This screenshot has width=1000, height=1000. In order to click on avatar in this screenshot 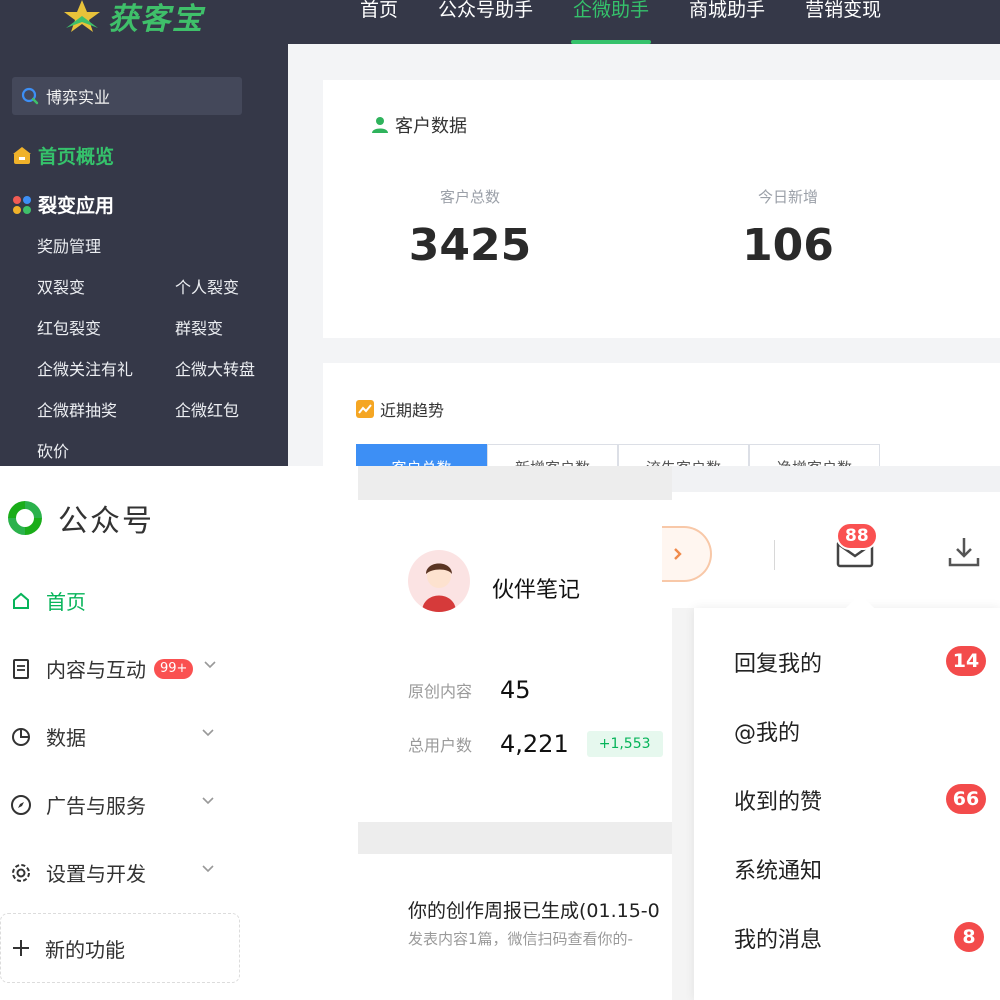, I will do `click(439, 581)`.